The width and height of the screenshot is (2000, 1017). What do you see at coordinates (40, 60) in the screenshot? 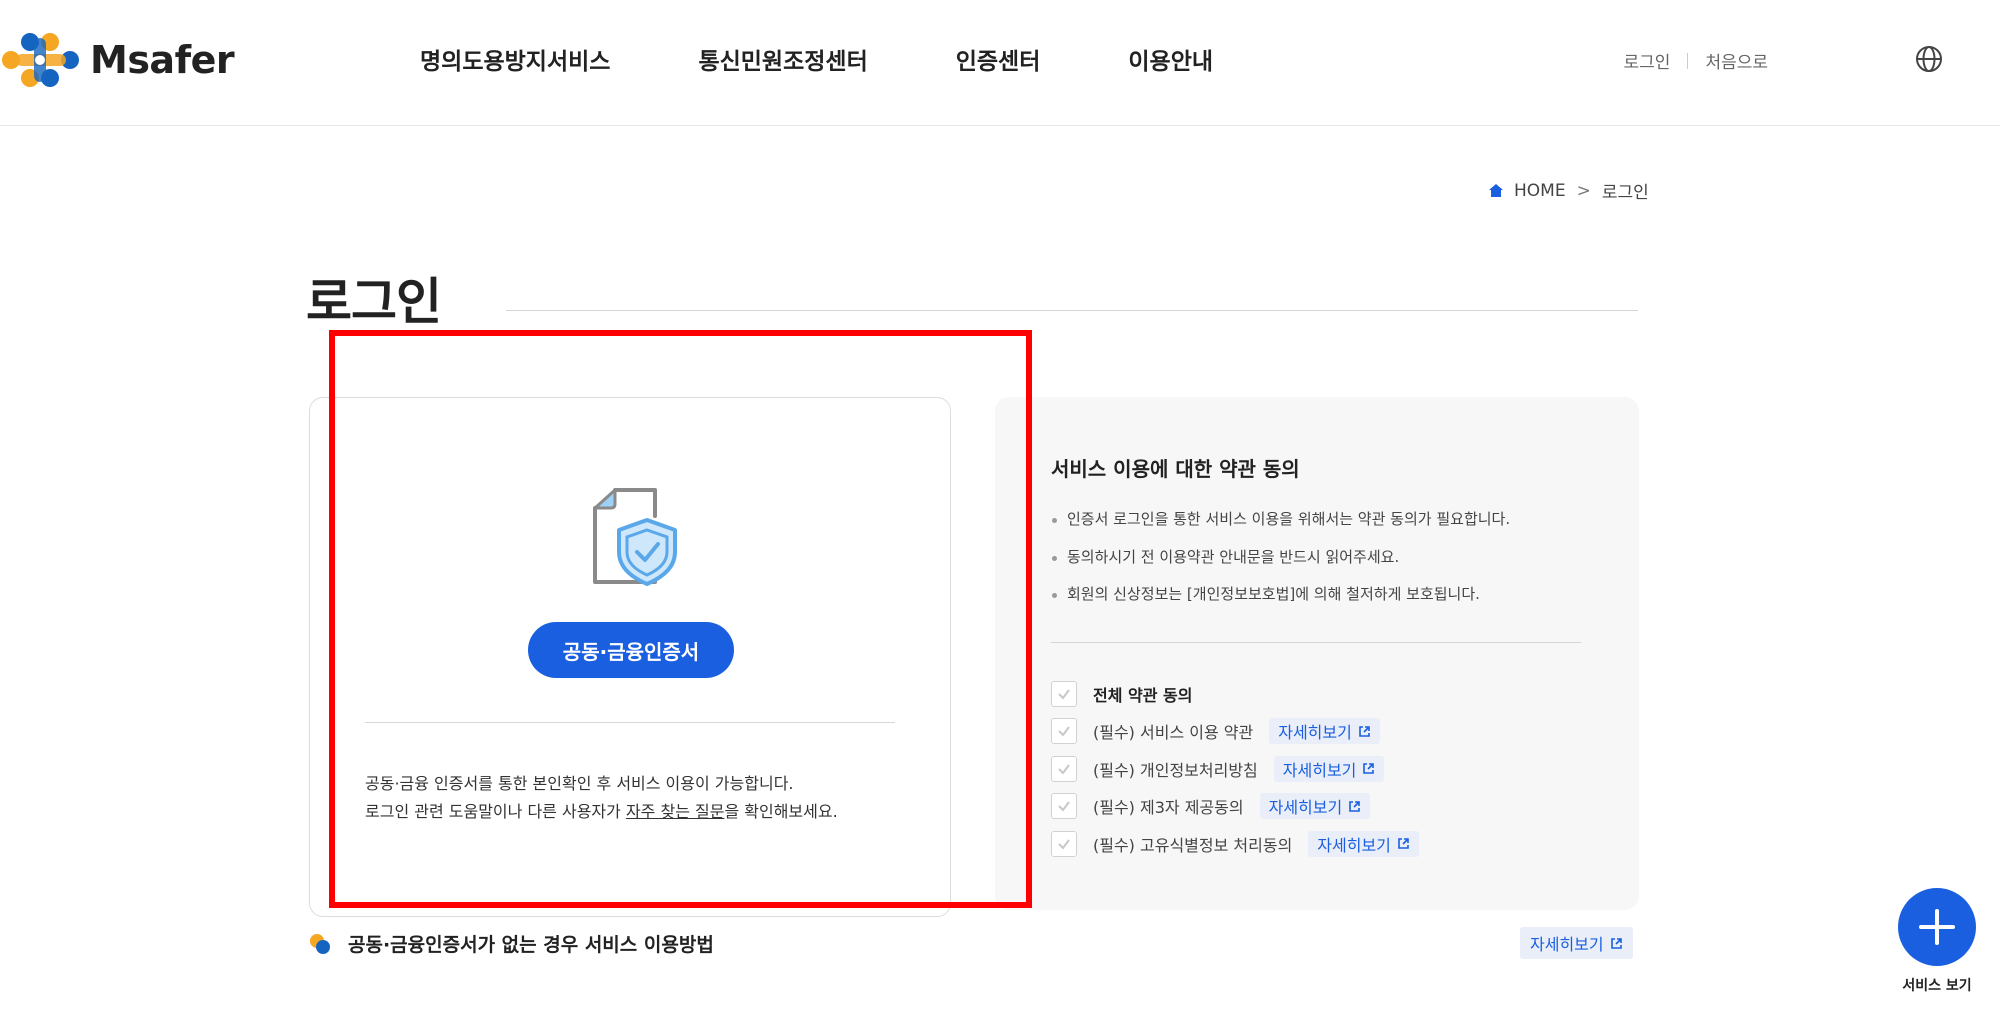
I see `msafer-logo-icon` at bounding box center [40, 60].